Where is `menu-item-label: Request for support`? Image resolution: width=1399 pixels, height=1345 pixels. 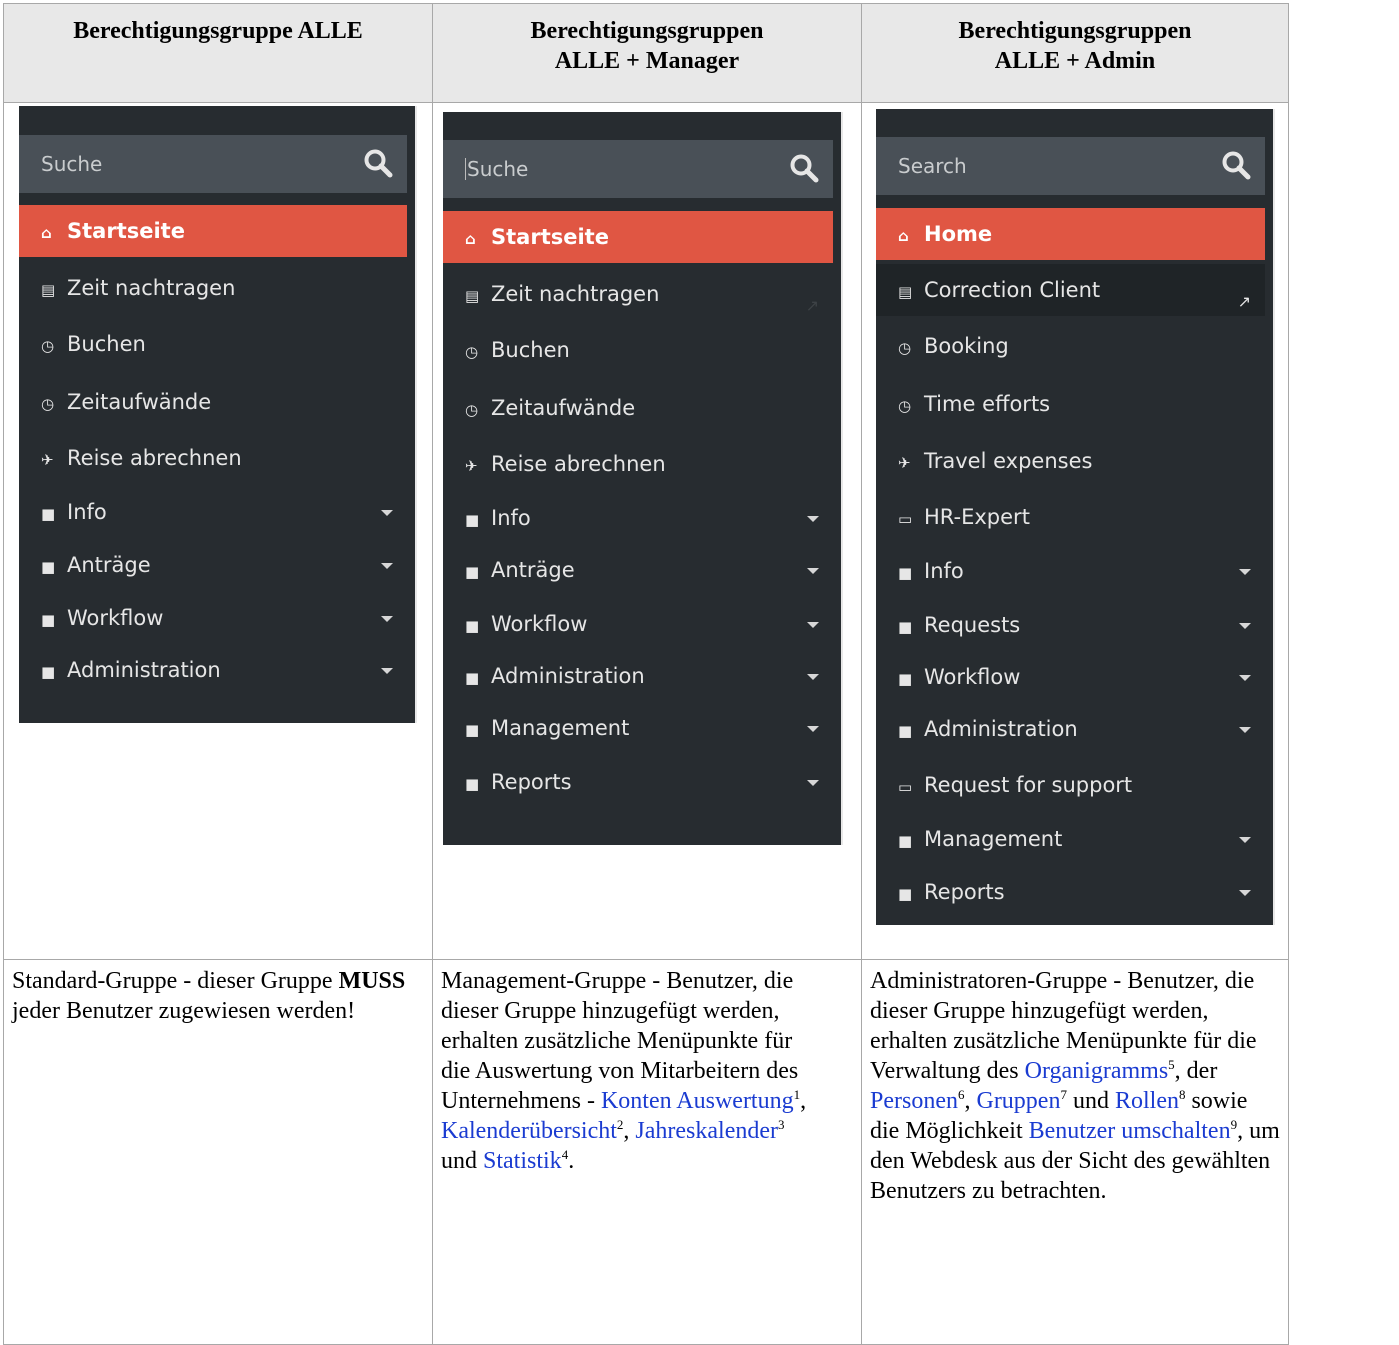 menu-item-label: Request for support is located at coordinates (1028, 785).